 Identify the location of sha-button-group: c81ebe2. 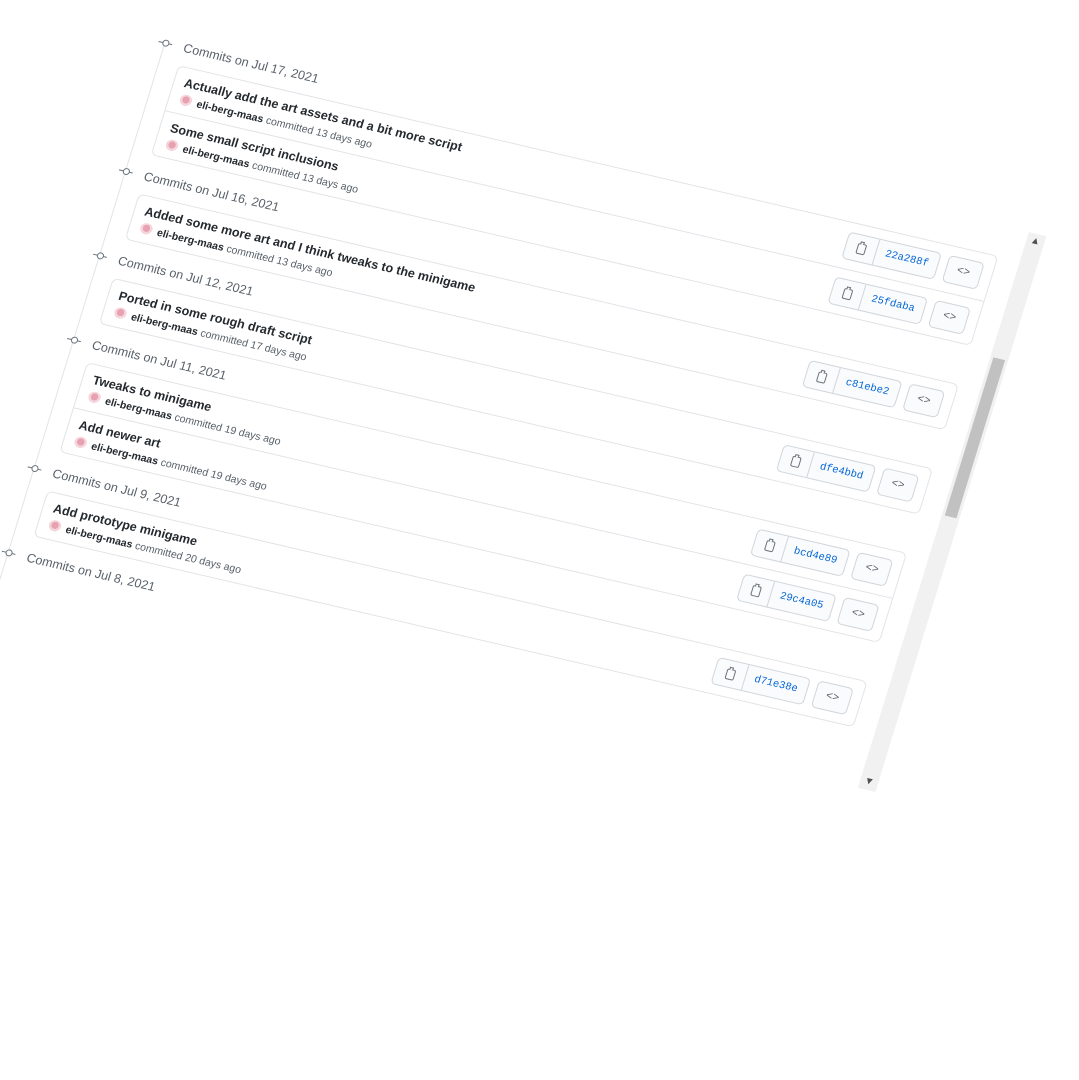
(852, 384).